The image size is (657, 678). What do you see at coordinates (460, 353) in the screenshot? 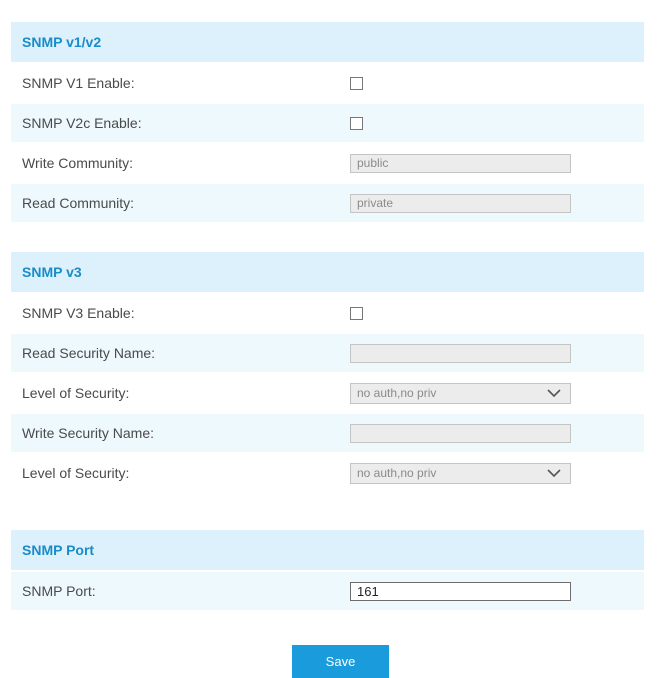
I see `read-security-name-input` at bounding box center [460, 353].